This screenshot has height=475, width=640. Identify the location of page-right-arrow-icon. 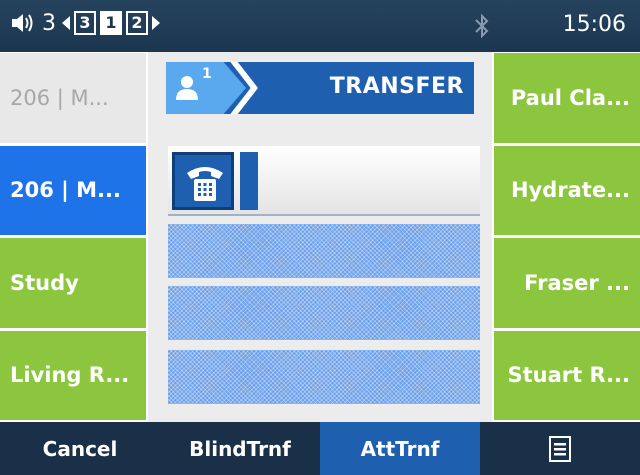
(156, 23).